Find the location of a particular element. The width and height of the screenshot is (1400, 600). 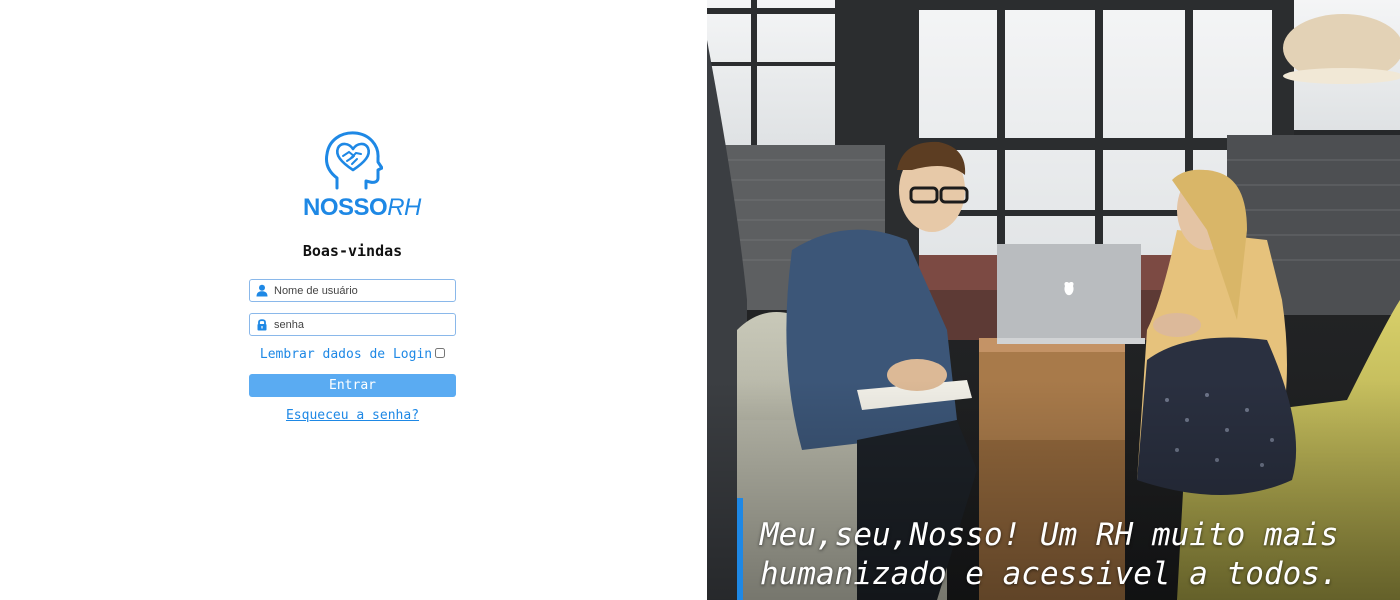

username-field is located at coordinates (352, 290).